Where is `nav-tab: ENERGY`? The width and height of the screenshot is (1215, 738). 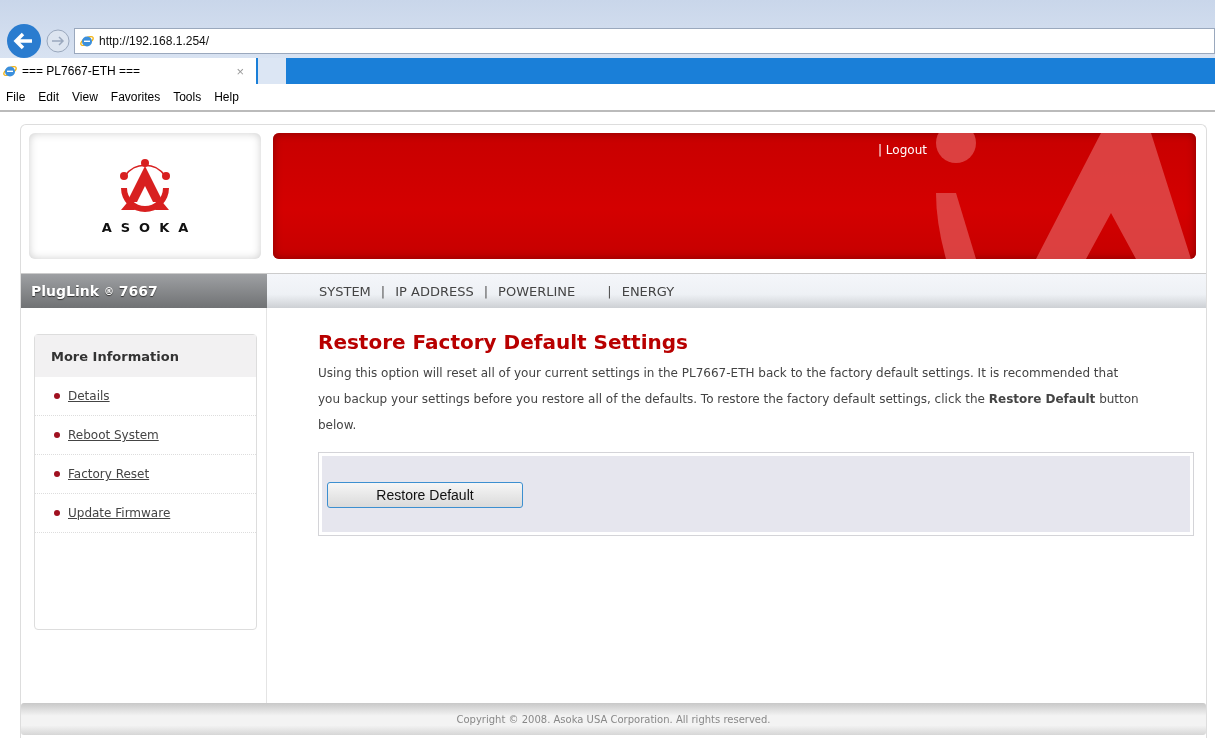 nav-tab: ENERGY is located at coordinates (648, 291).